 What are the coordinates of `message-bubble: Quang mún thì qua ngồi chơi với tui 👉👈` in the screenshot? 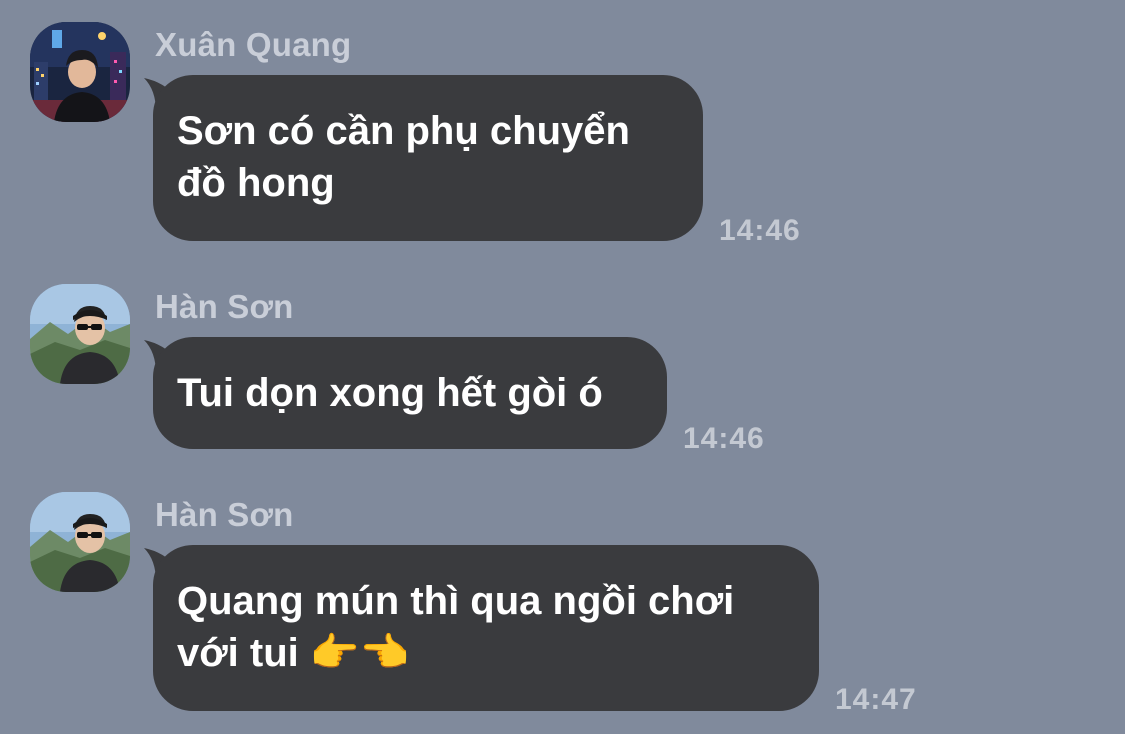 It's located at (486, 628).